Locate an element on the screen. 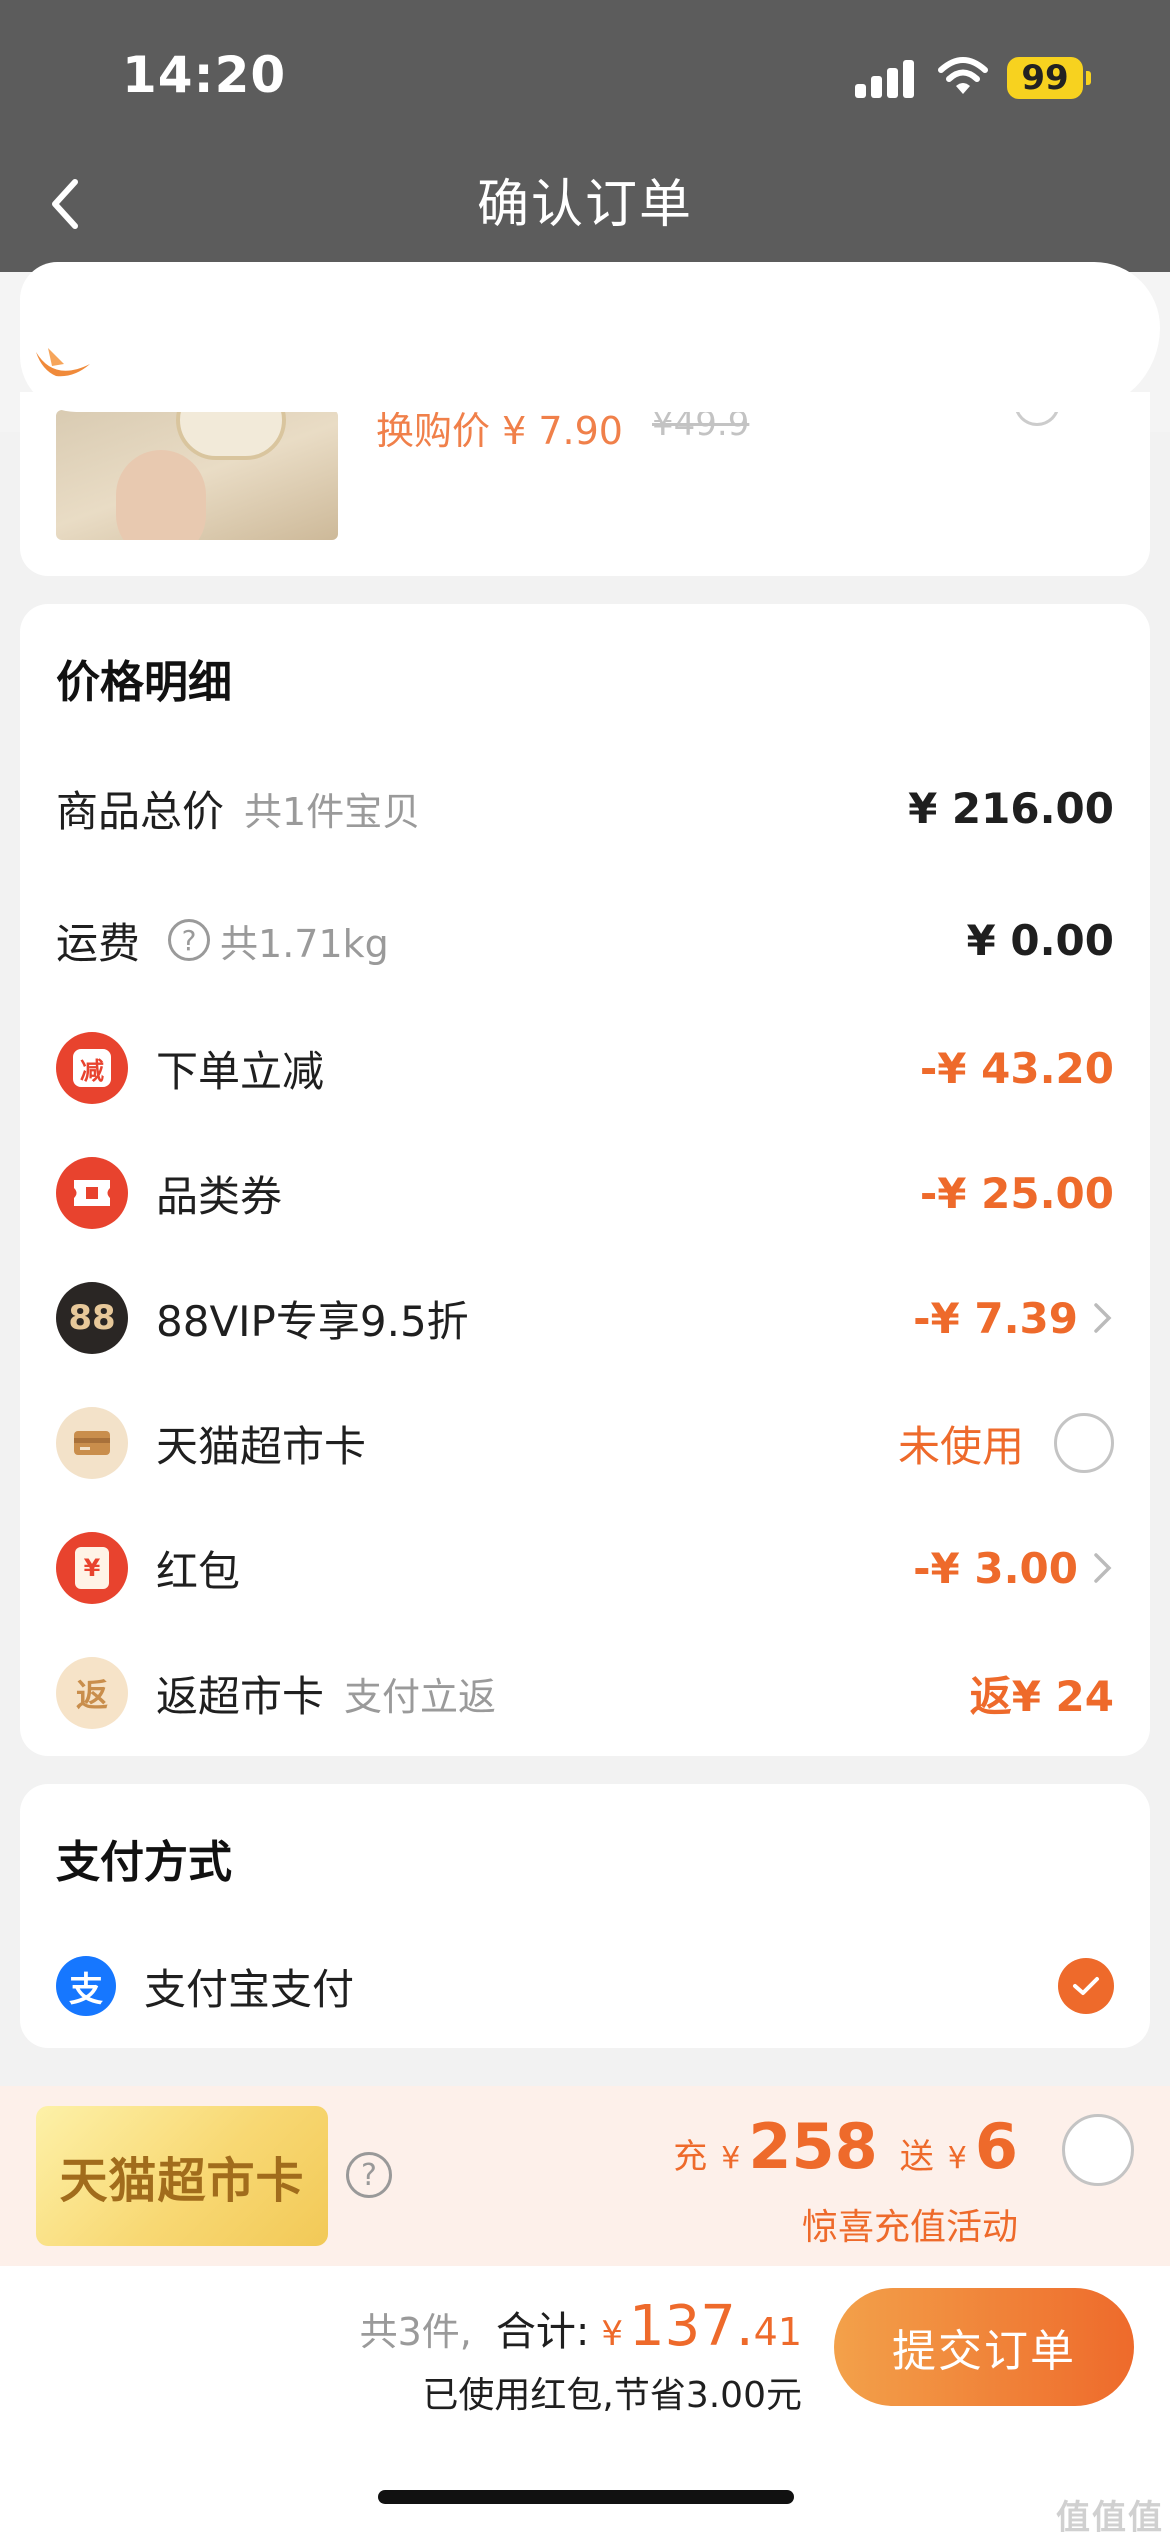 This screenshot has width=1170, height=2532. market-card-label: 天猫超市卡 is located at coordinates (261, 1446).